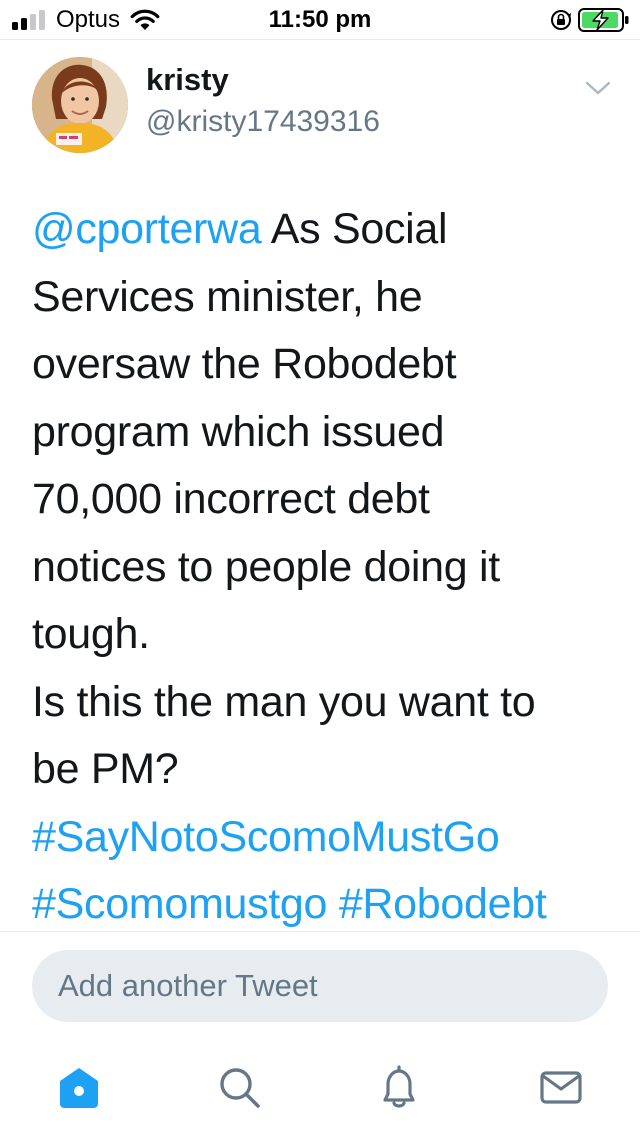 The height and width of the screenshot is (1136, 640). I want to click on battery-charging-icon, so click(603, 20).